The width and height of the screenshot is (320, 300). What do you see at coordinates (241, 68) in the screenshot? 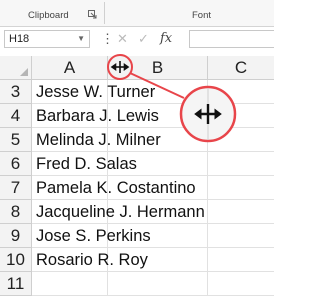
I see `column-header-c: C` at bounding box center [241, 68].